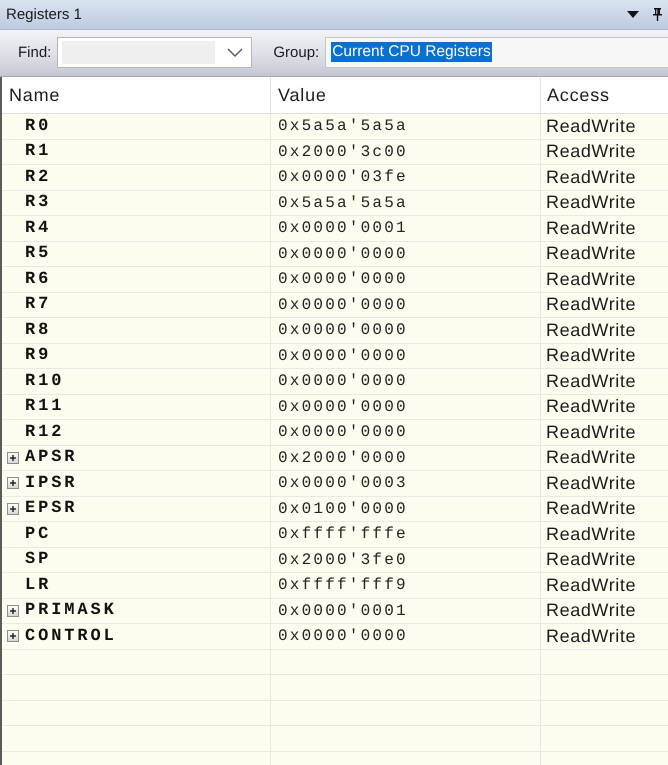 Image resolution: width=668 pixels, height=765 pixels. Describe the element at coordinates (296, 52) in the screenshot. I see `group-label: Group:` at that location.